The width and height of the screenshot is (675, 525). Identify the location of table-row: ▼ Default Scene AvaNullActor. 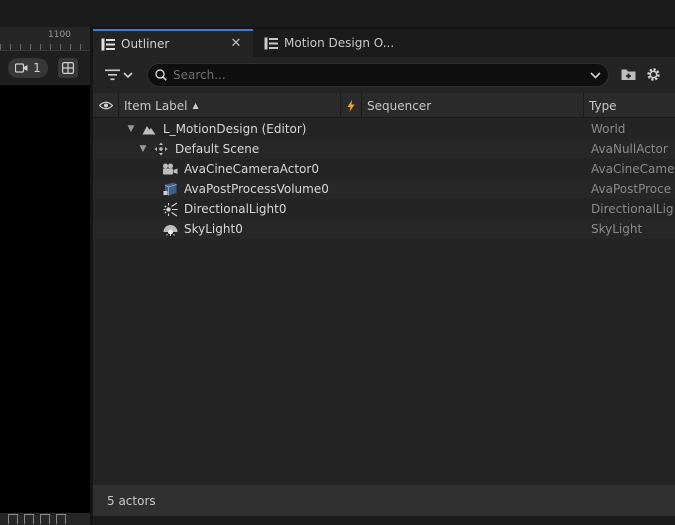
(384, 149).